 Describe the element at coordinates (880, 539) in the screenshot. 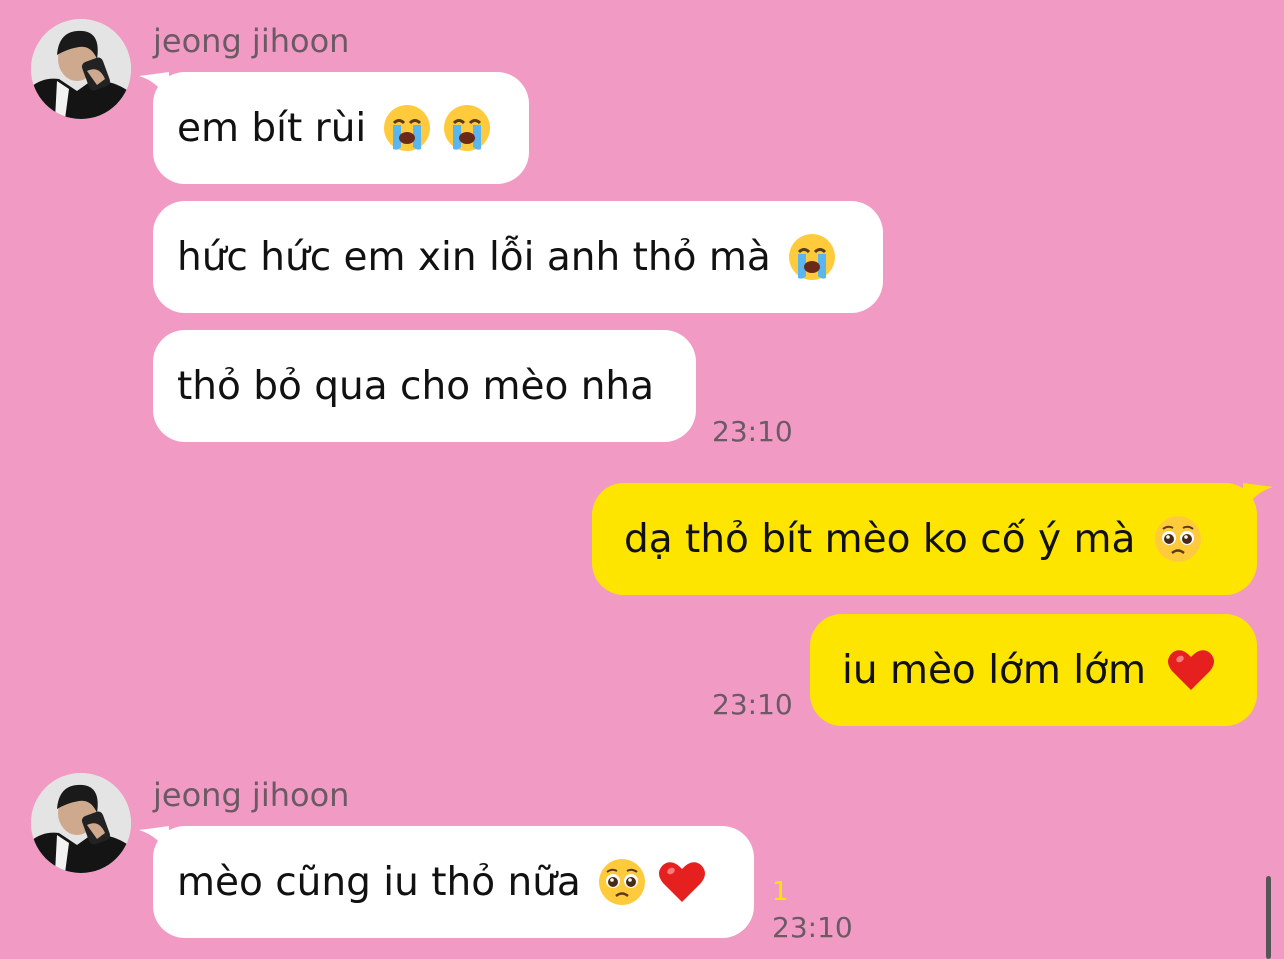

I see `message-text: dạ thỏ bít mèo ko cố ý mà` at that location.